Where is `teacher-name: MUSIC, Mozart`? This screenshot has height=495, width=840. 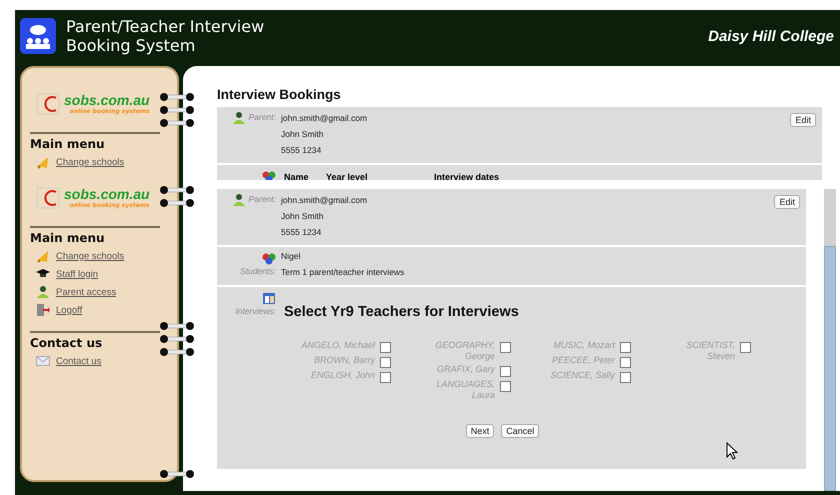
teacher-name: MUSIC, Mozart is located at coordinates (583, 345).